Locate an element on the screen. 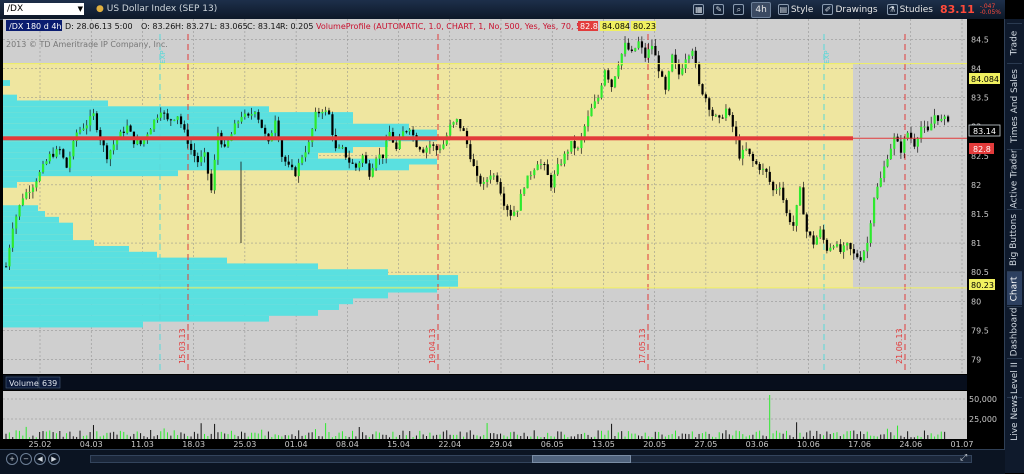  scroll-left-button: ◀ is located at coordinates (40, 459).